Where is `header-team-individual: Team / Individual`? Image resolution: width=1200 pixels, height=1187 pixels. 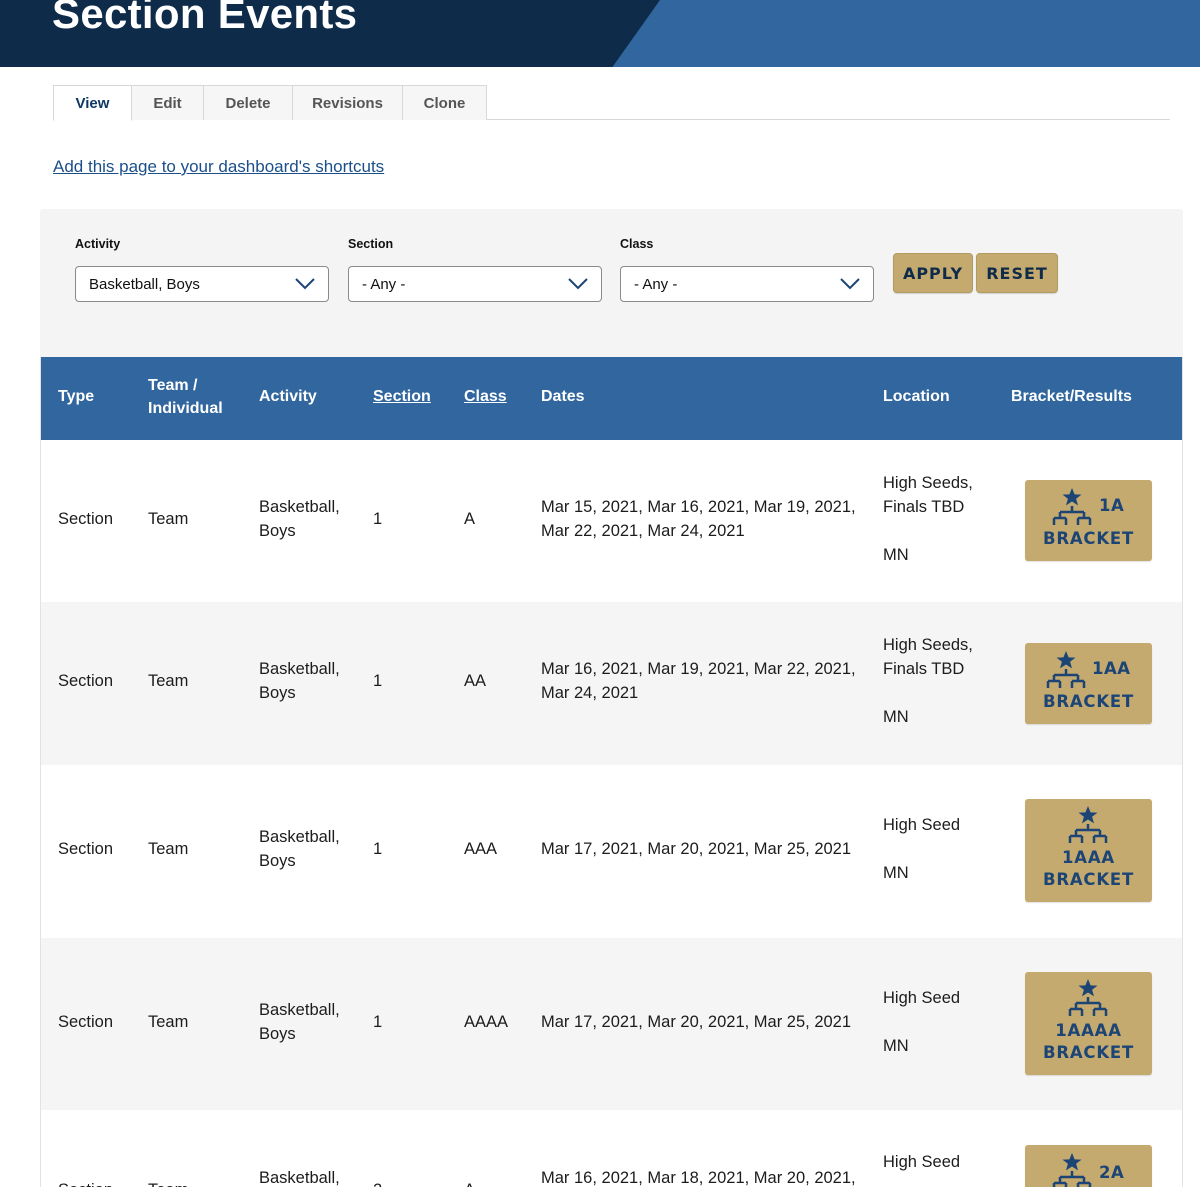 header-team-individual: Team / Individual is located at coordinates (185, 397).